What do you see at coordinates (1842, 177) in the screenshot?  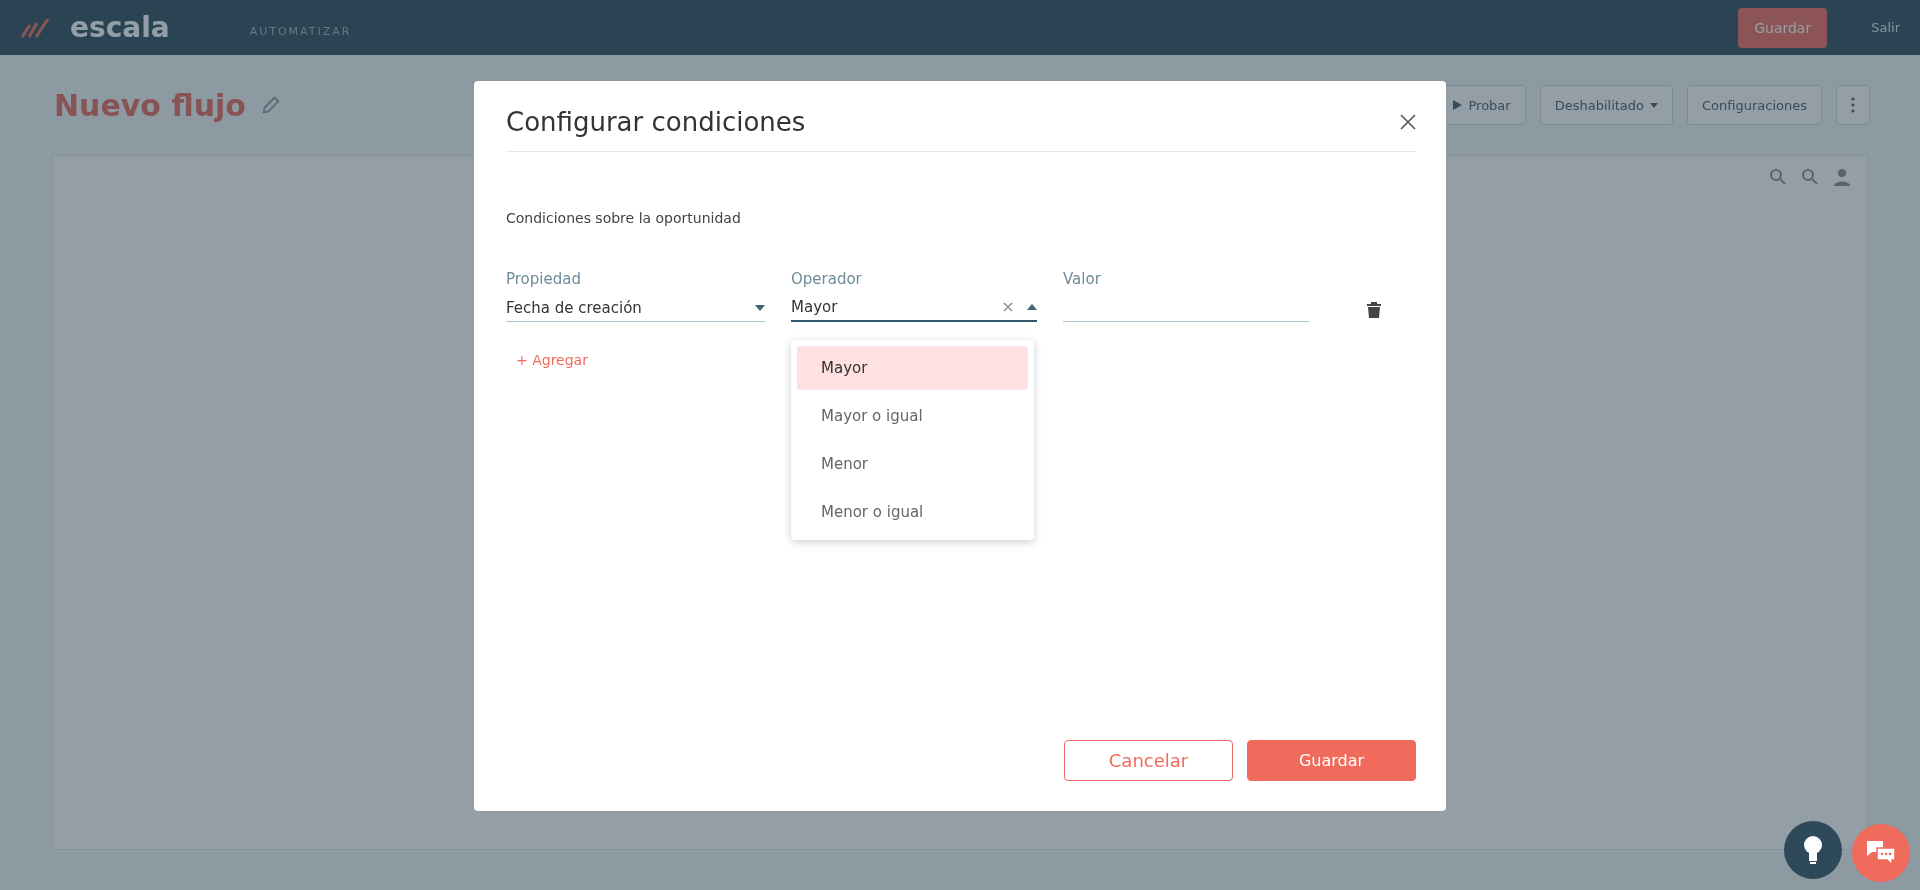 I see `person-icon` at bounding box center [1842, 177].